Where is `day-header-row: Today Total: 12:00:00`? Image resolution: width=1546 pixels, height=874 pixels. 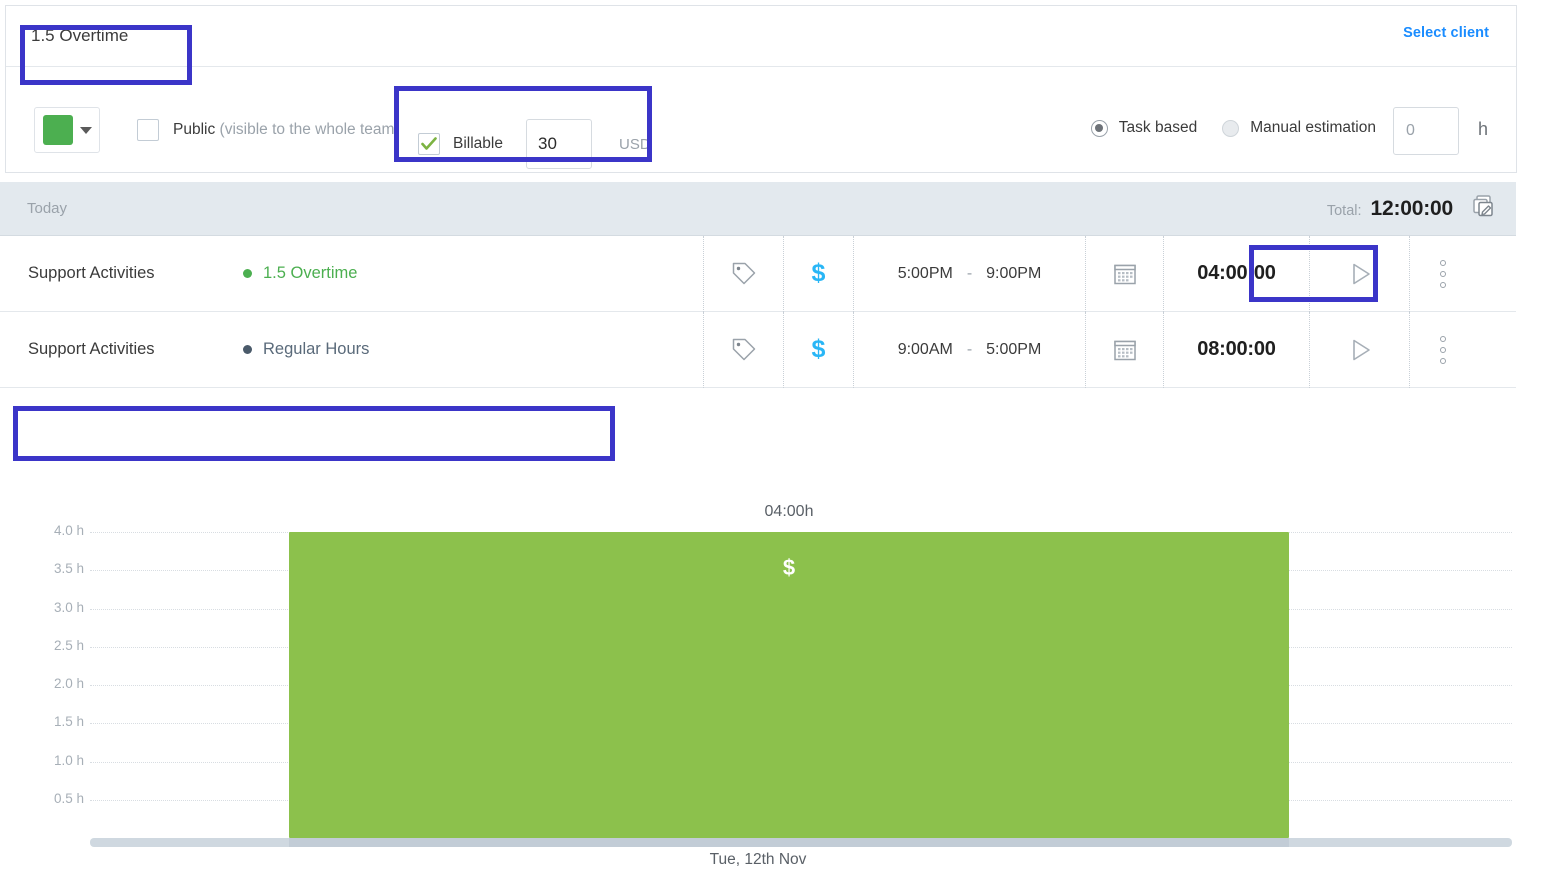
day-header-row: Today Total: 12:00:00 is located at coordinates (758, 209).